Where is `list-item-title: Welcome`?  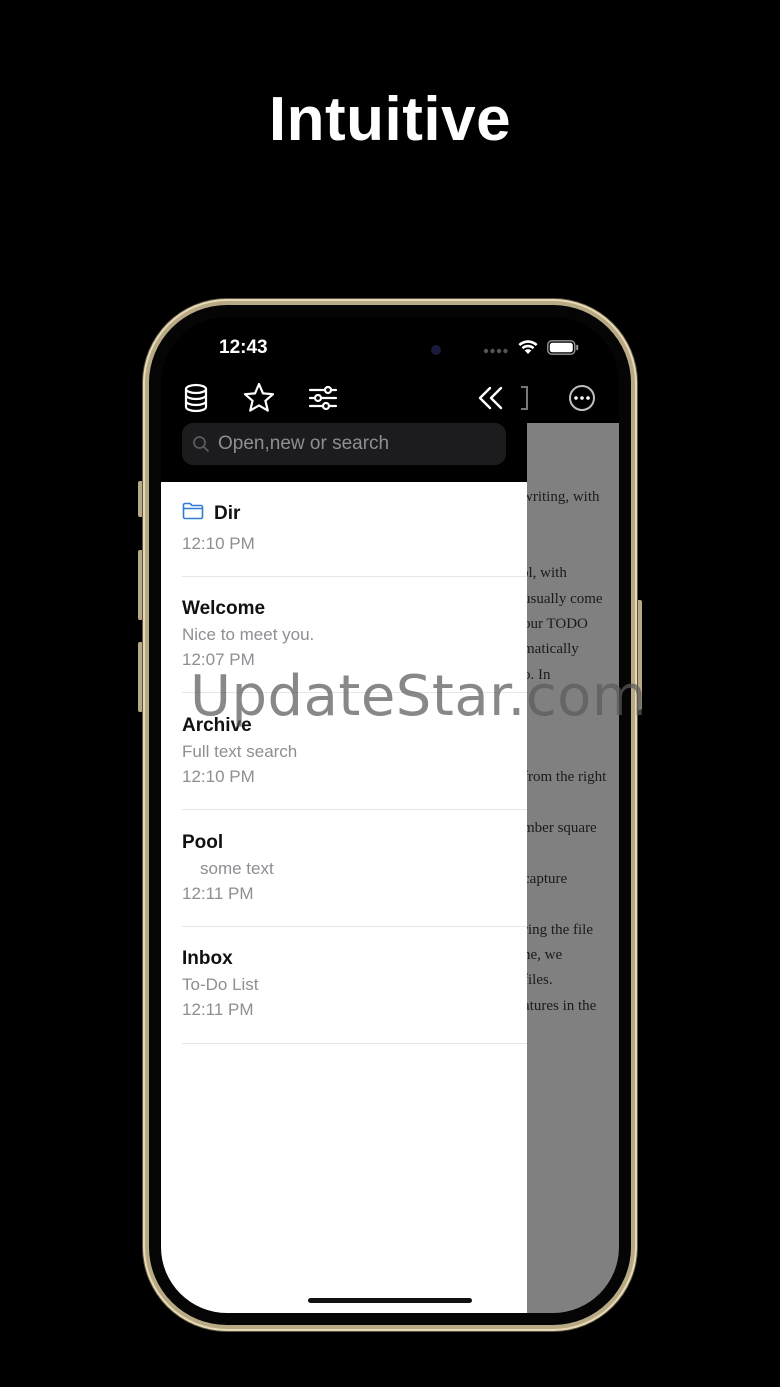
list-item-title: Welcome is located at coordinates (224, 608).